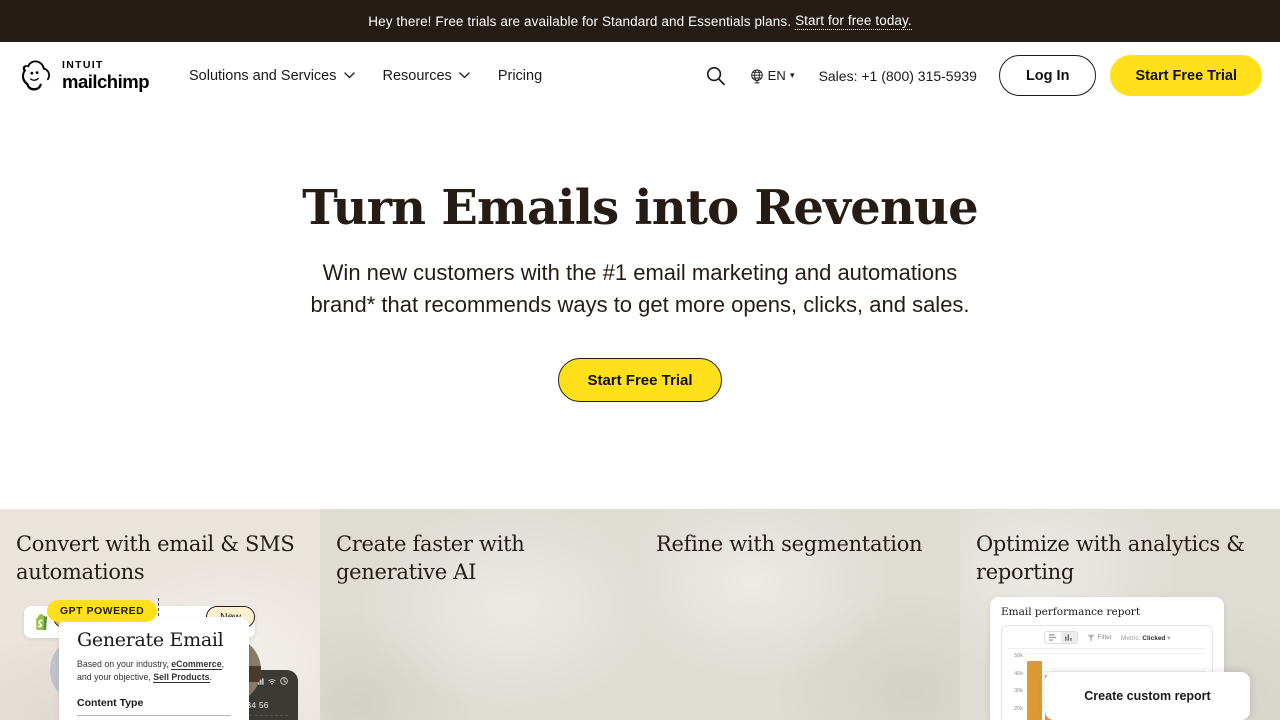  Describe the element at coordinates (640, 380) in the screenshot. I see `hero-start-free-trial-button: Start Free Trial` at that location.